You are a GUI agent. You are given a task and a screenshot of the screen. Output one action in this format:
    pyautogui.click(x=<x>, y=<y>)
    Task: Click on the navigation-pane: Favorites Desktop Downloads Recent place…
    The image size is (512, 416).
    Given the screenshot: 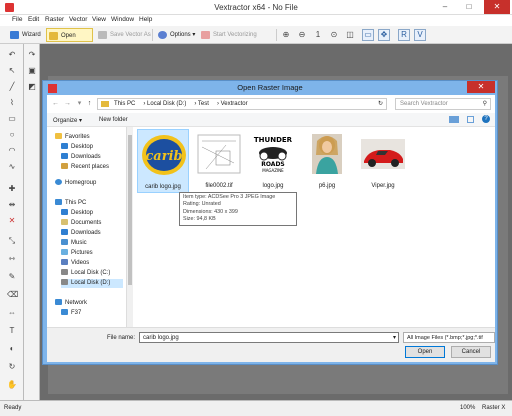 What is the action you would take?
    pyautogui.click(x=87, y=227)
    